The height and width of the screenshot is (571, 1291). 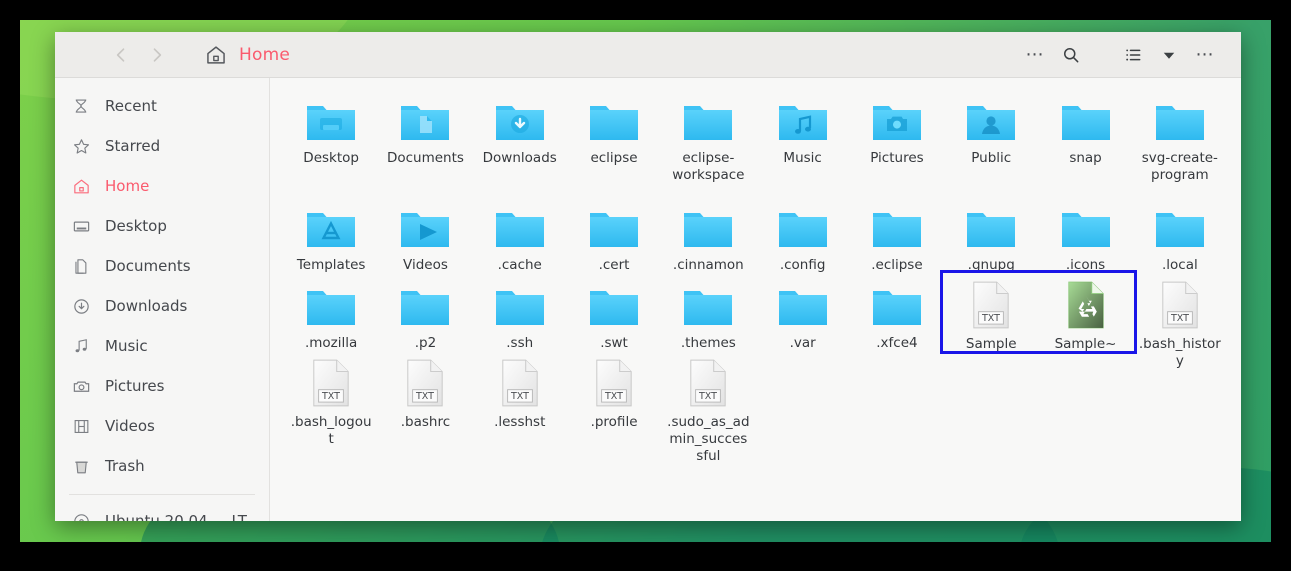 I want to click on file-item: TXT .lesshst, so click(x=520, y=391).